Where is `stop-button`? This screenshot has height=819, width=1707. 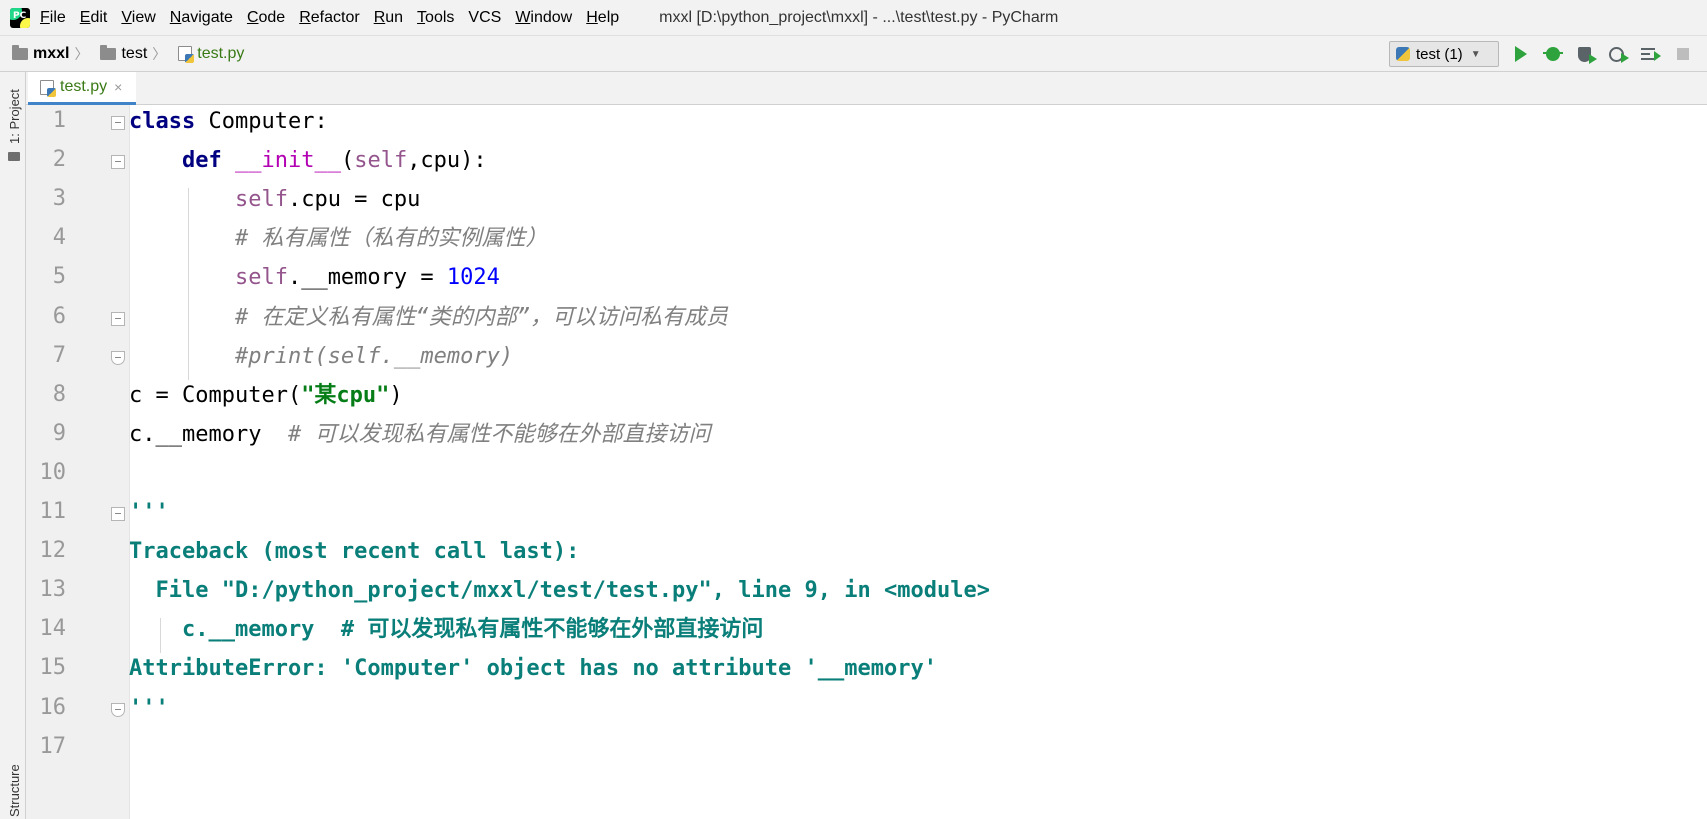 stop-button is located at coordinates (1683, 54).